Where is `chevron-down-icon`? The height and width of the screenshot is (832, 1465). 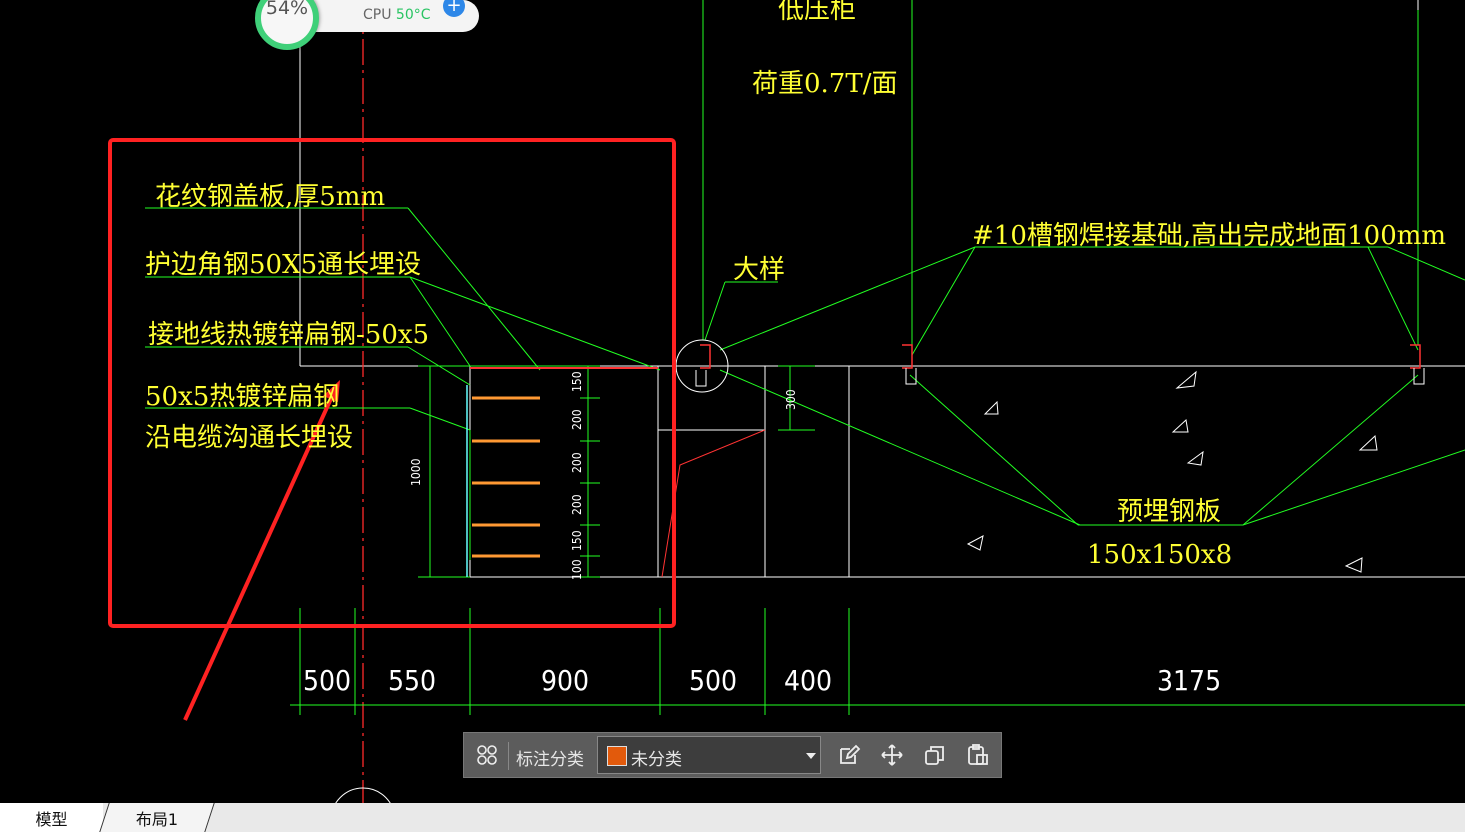
chevron-down-icon is located at coordinates (811, 756).